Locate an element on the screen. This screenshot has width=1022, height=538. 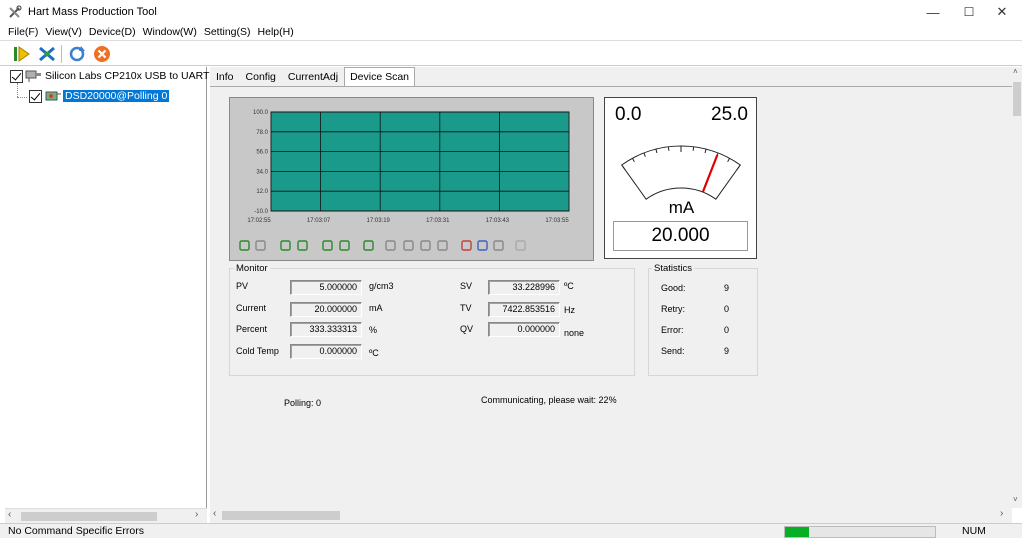
progress-fill is located at coordinates (797, 532).